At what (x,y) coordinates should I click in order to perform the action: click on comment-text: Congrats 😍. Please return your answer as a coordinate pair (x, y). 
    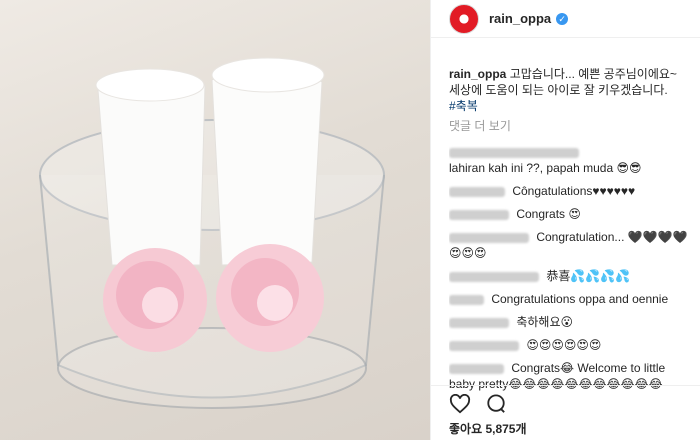
    Looking at the image, I should click on (548, 214).